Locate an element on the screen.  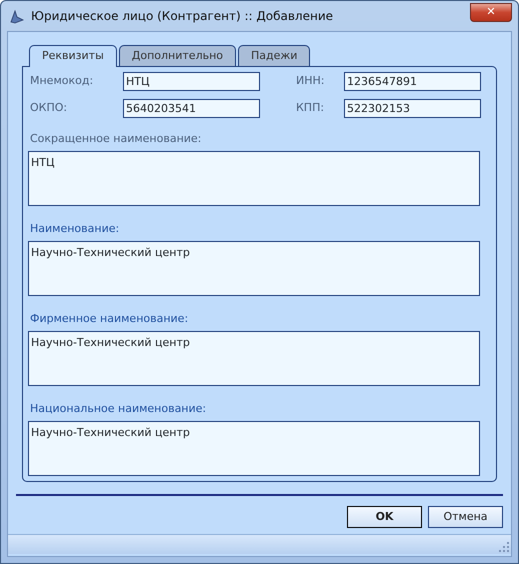
text-area: НТЦ is located at coordinates (254, 178).